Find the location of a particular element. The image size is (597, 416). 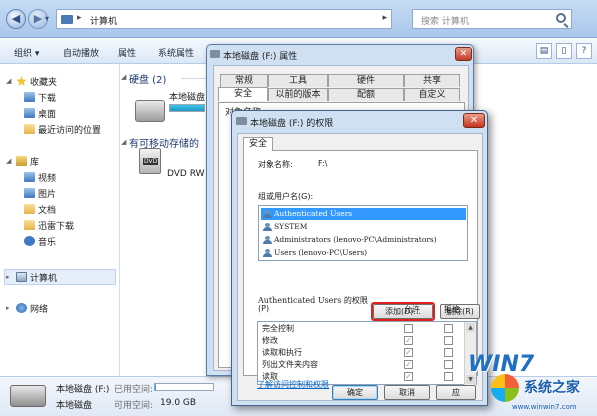

watermark-win7: WIN7 is located at coordinates (501, 364).